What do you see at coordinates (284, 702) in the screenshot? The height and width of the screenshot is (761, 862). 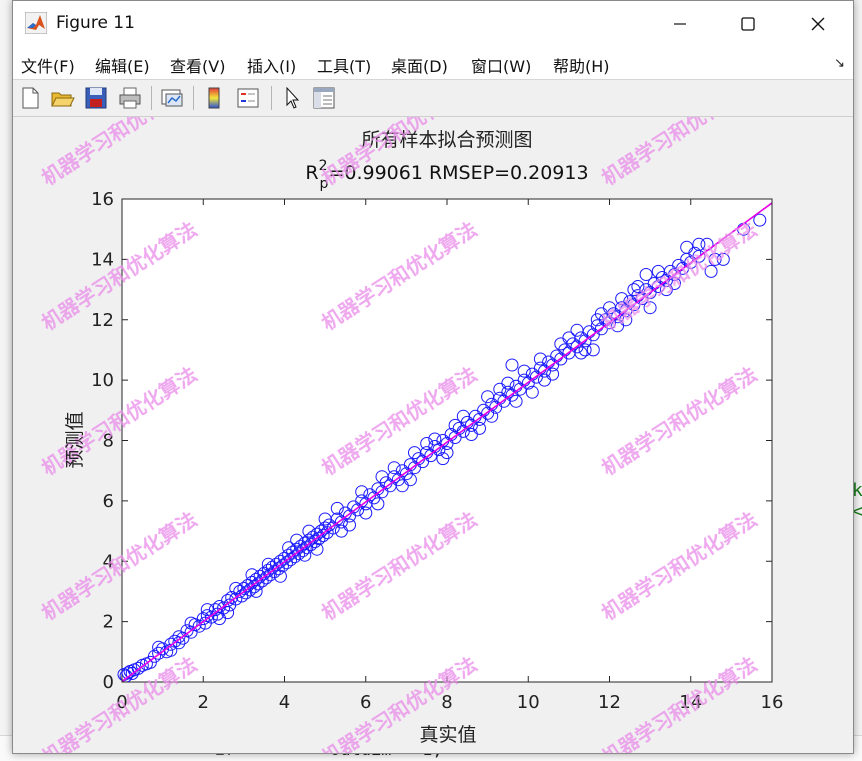 I see `x-tick-label: 4` at bounding box center [284, 702].